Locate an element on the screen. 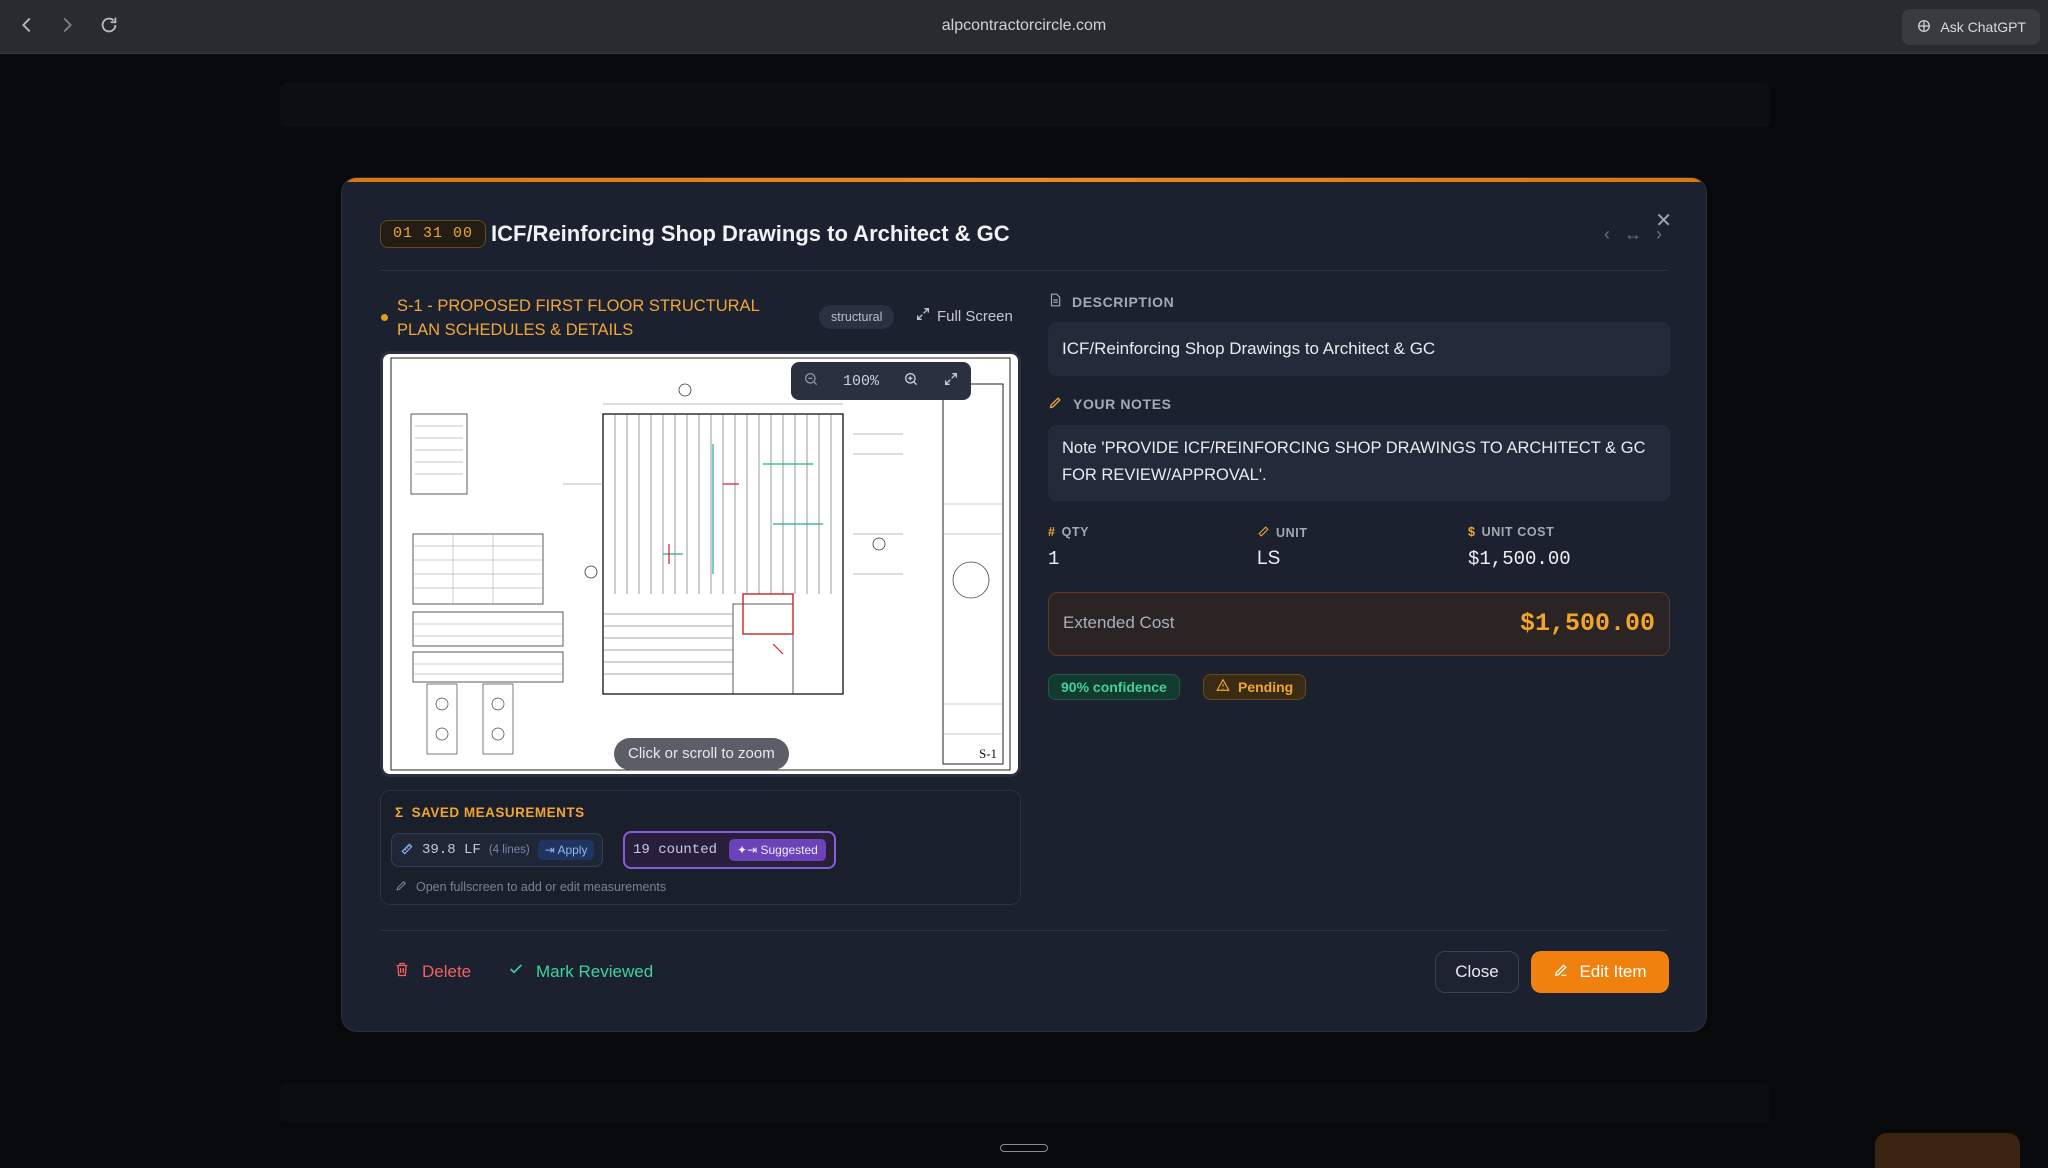  edit-item-label: Edit Item is located at coordinates (1613, 971).